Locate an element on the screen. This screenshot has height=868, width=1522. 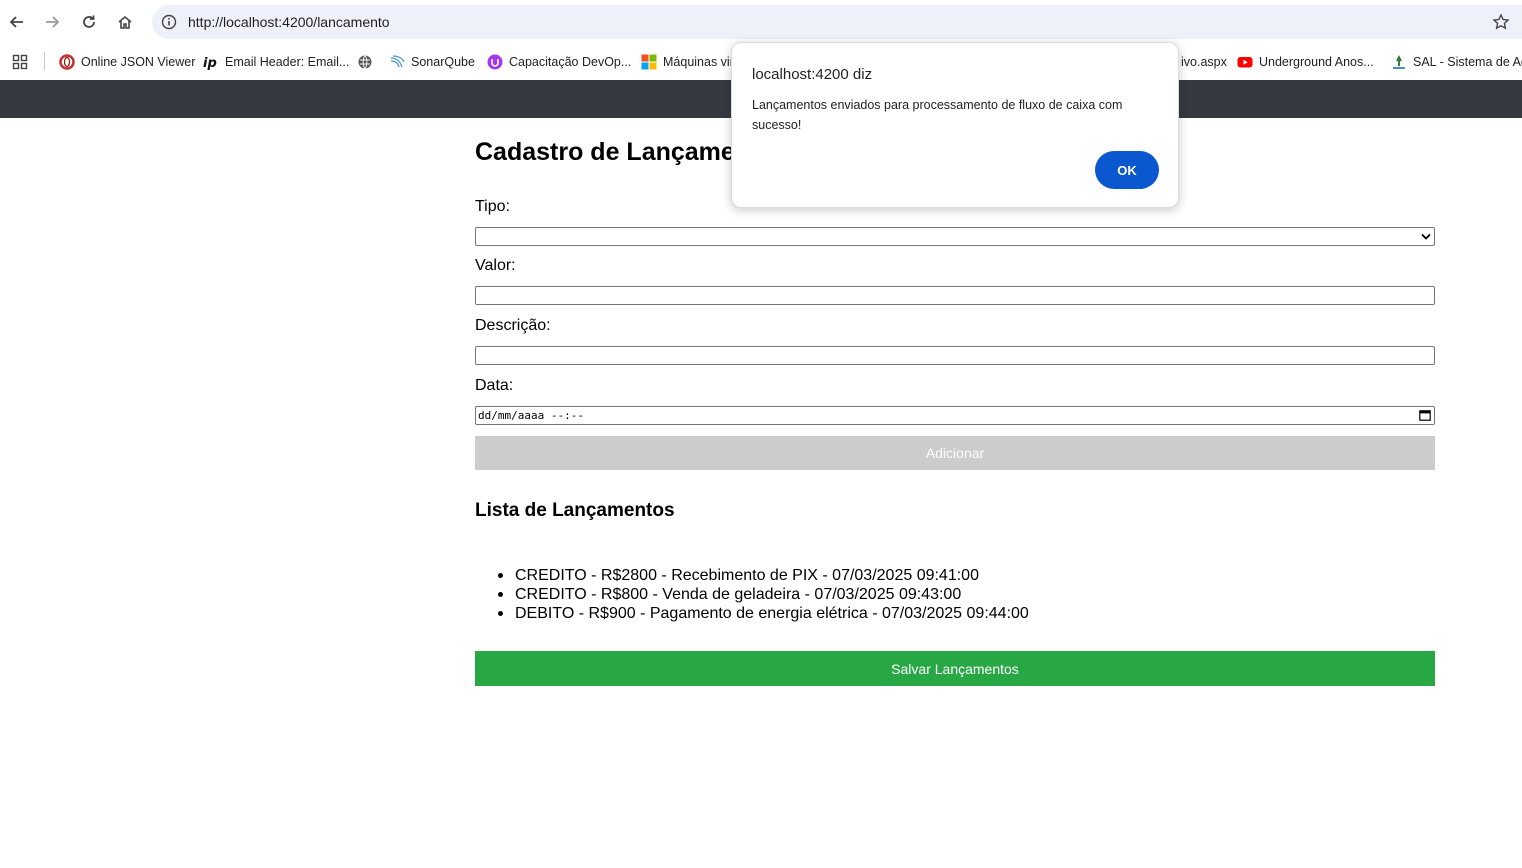
descricao-label: Descrição: is located at coordinates (513, 325).